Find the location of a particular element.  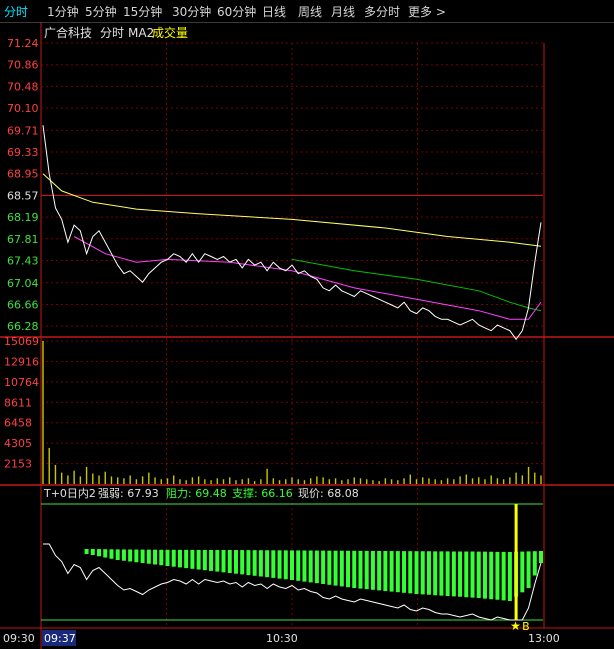

price-tick-label: 66.28 is located at coordinates (23, 326).